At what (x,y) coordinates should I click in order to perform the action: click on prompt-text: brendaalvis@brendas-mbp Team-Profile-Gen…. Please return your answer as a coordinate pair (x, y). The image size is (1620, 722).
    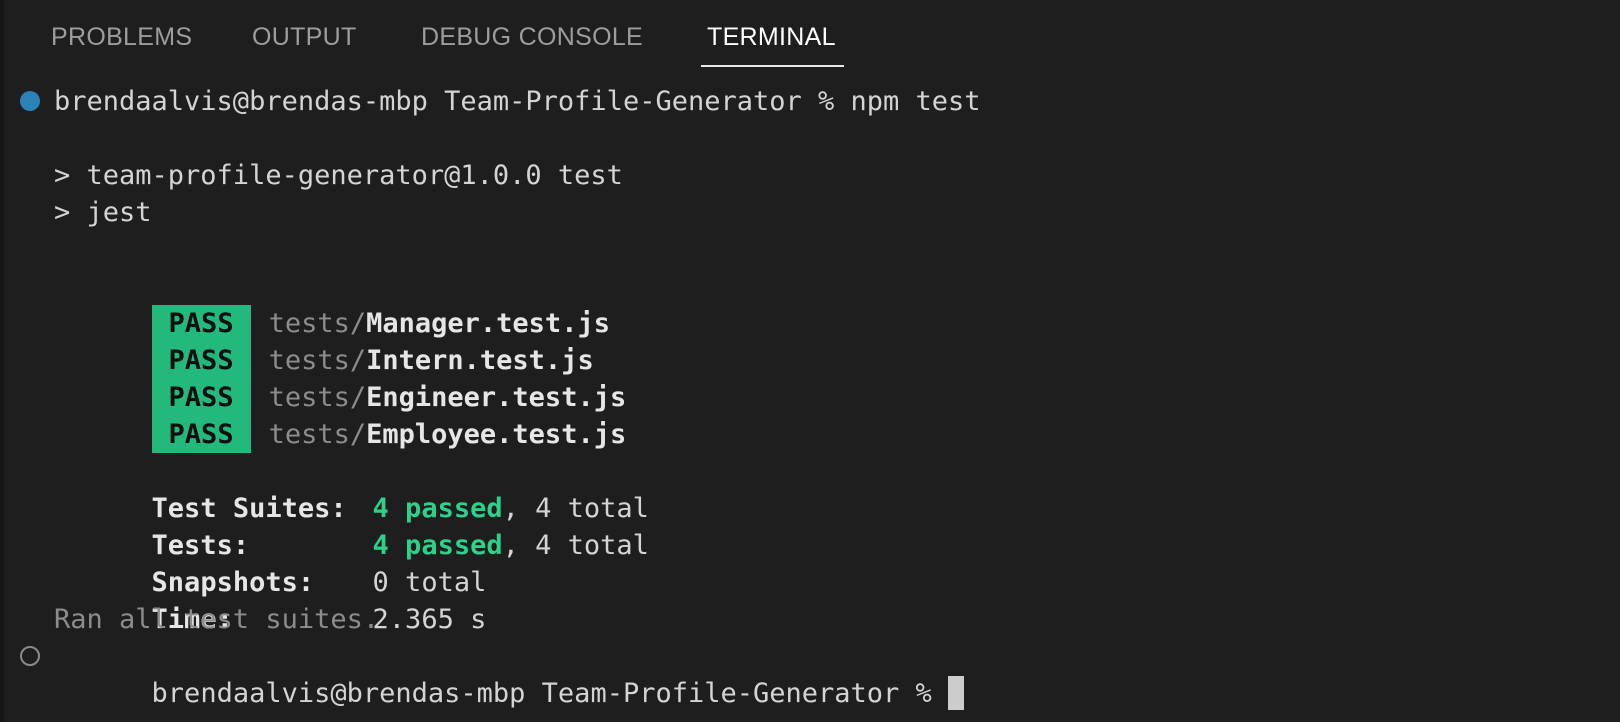
    Looking at the image, I should click on (550, 693).